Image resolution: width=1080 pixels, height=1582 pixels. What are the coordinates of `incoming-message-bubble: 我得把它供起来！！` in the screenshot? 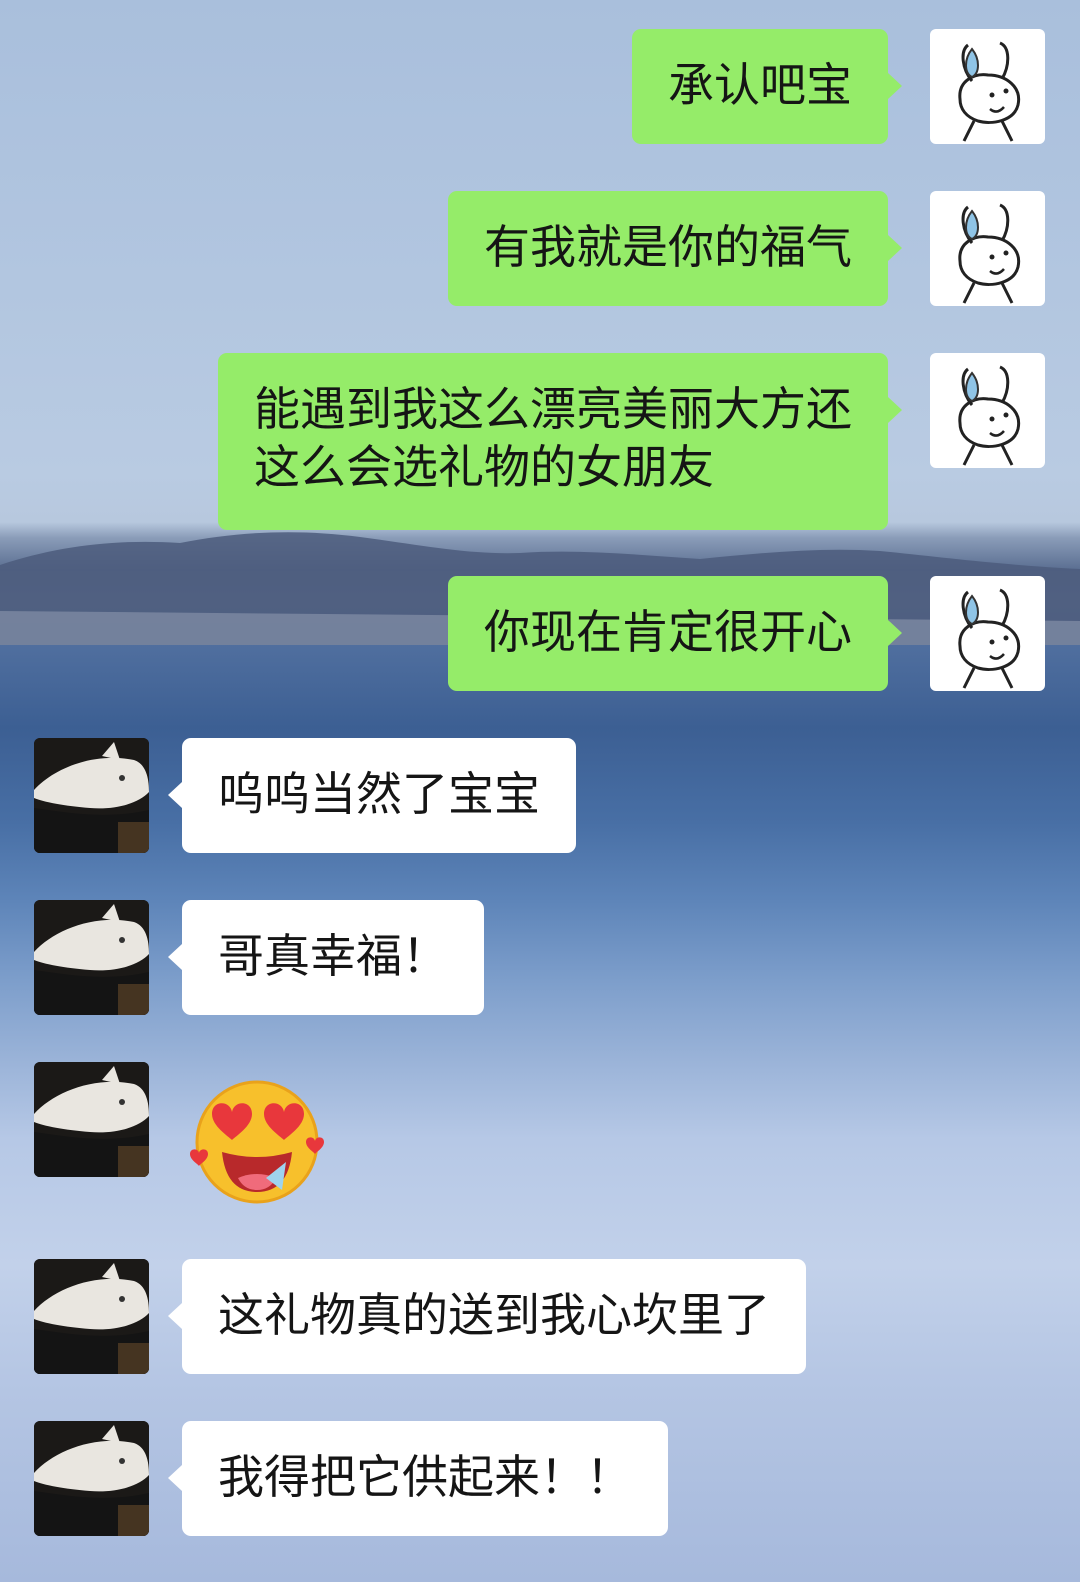 It's located at (418, 1478).